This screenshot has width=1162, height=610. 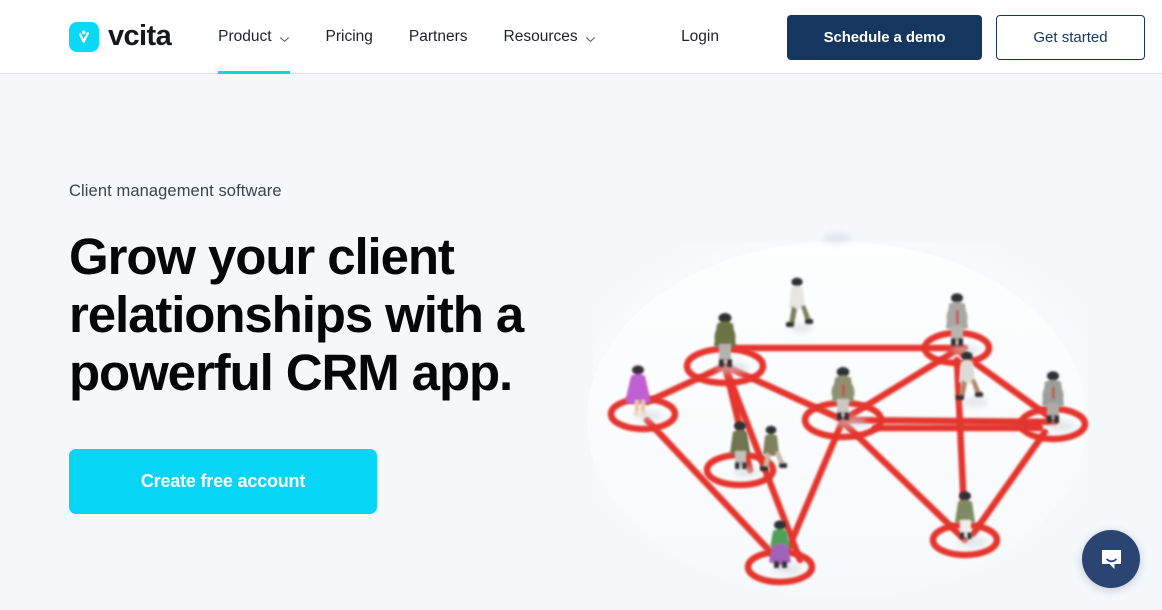 I want to click on main-nav: Product Pricing Partners Resources, so click(x=425, y=37).